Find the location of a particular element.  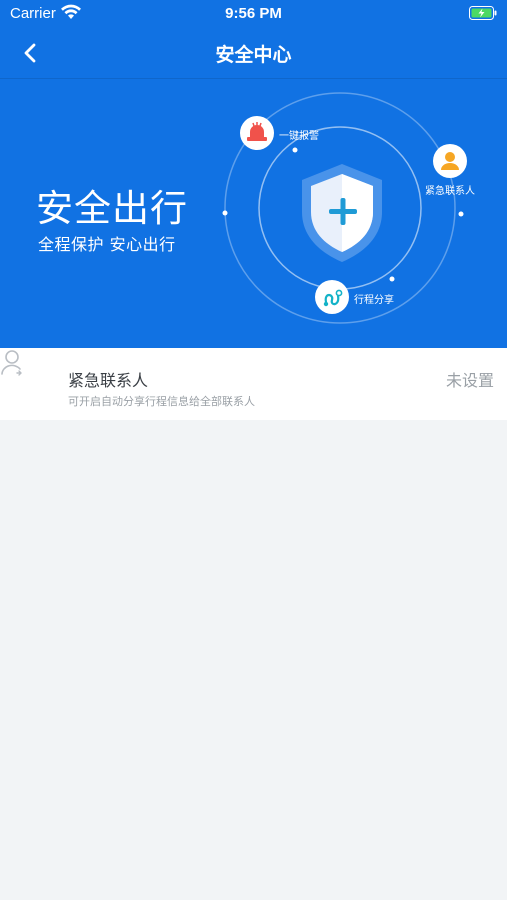

person-icon is located at coordinates (11, 363).